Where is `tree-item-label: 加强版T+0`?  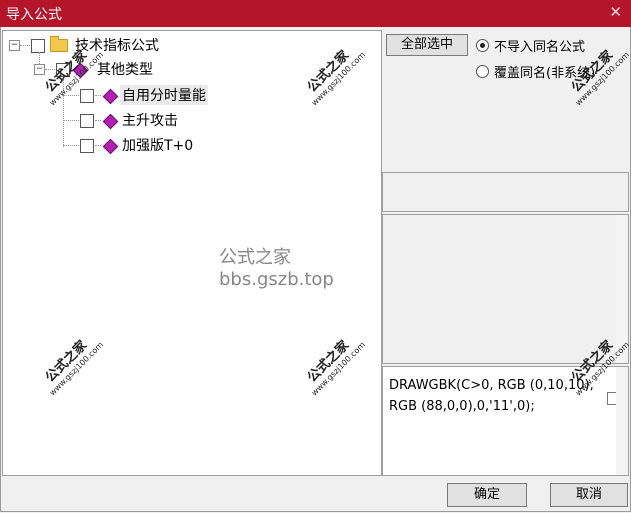 tree-item-label: 加强版T+0 is located at coordinates (157, 145).